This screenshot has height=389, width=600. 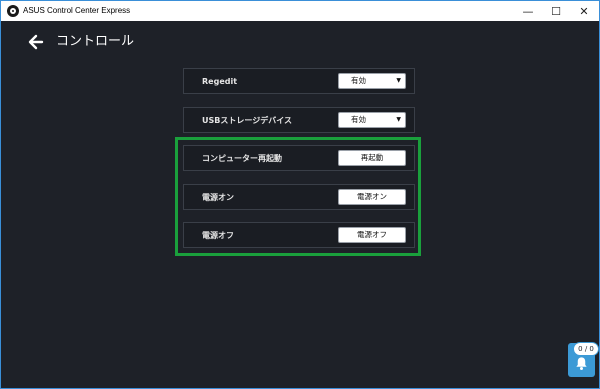 I want to click on app-icon, so click(x=13, y=11).